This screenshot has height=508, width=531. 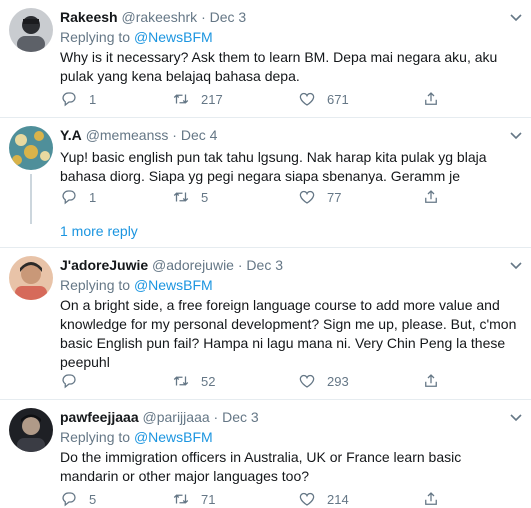 What do you see at coordinates (99, 231) in the screenshot?
I see `show-more-replies-link: 1 more reply` at bounding box center [99, 231].